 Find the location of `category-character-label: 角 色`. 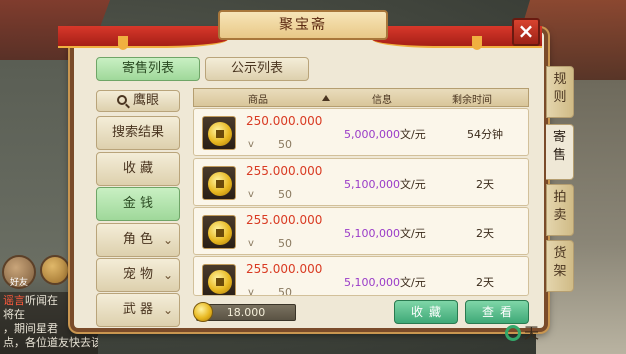

category-character-label: 角 色 is located at coordinates (138, 239).